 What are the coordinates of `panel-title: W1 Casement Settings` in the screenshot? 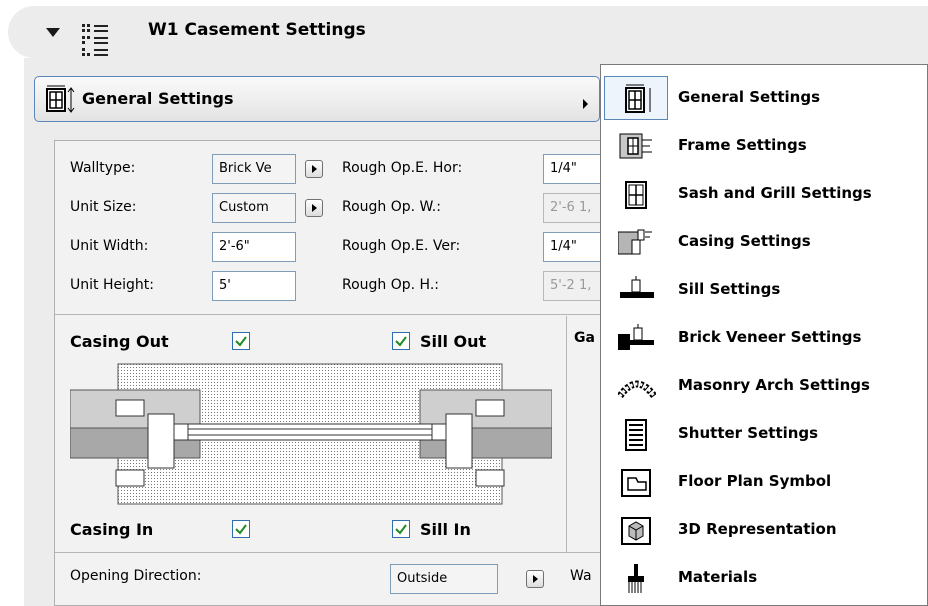 It's located at (257, 30).